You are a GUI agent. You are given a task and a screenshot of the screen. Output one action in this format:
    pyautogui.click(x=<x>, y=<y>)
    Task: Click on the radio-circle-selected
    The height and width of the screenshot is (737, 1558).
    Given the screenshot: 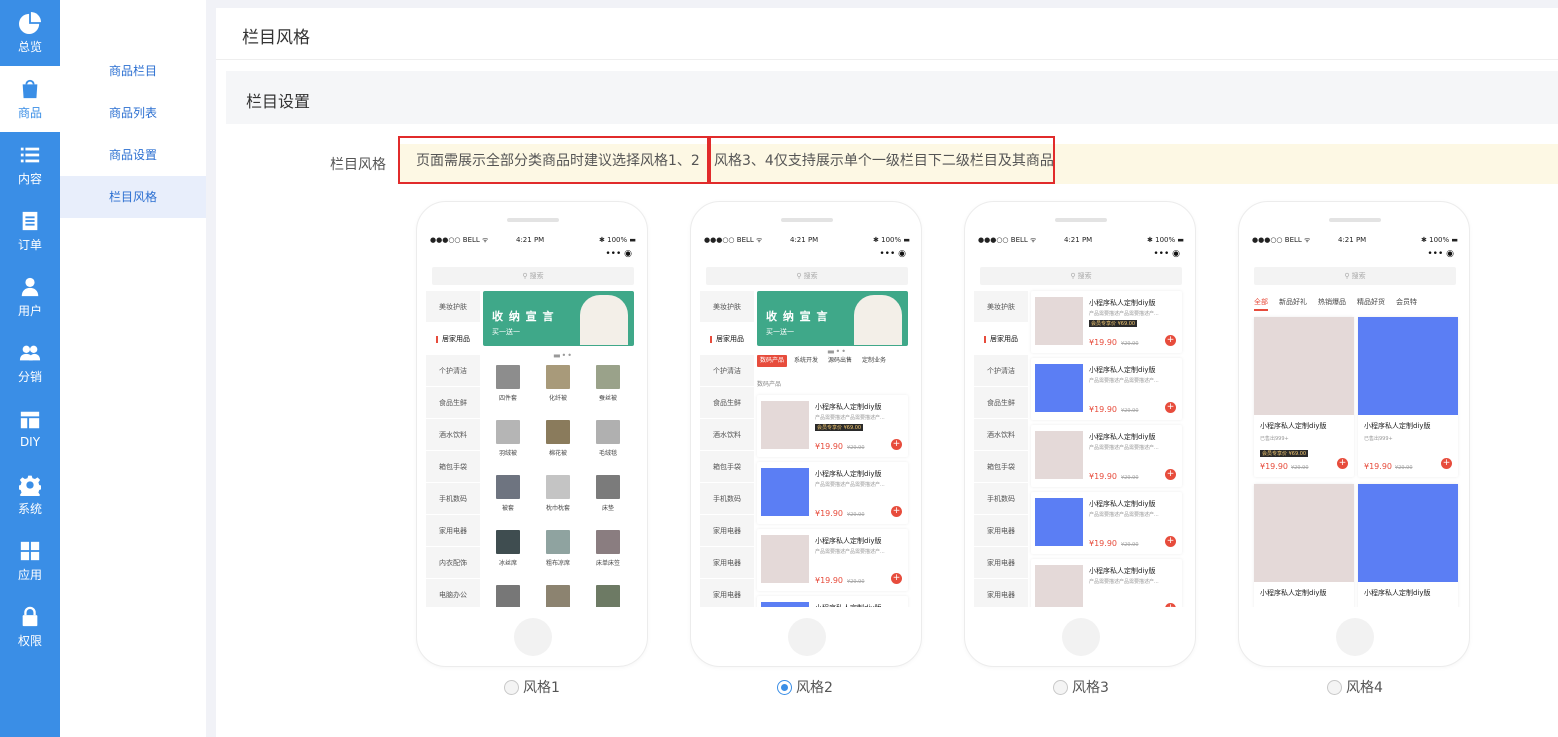 What is the action you would take?
    pyautogui.click(x=784, y=687)
    